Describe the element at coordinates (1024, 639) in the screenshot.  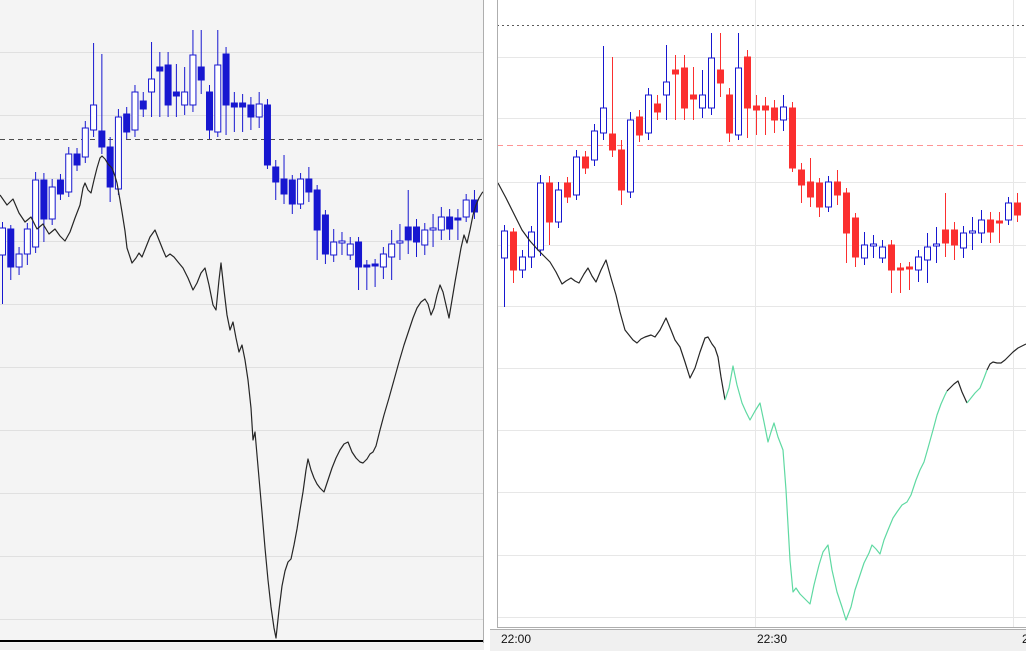
I see `time-label-2300: 23:00` at that location.